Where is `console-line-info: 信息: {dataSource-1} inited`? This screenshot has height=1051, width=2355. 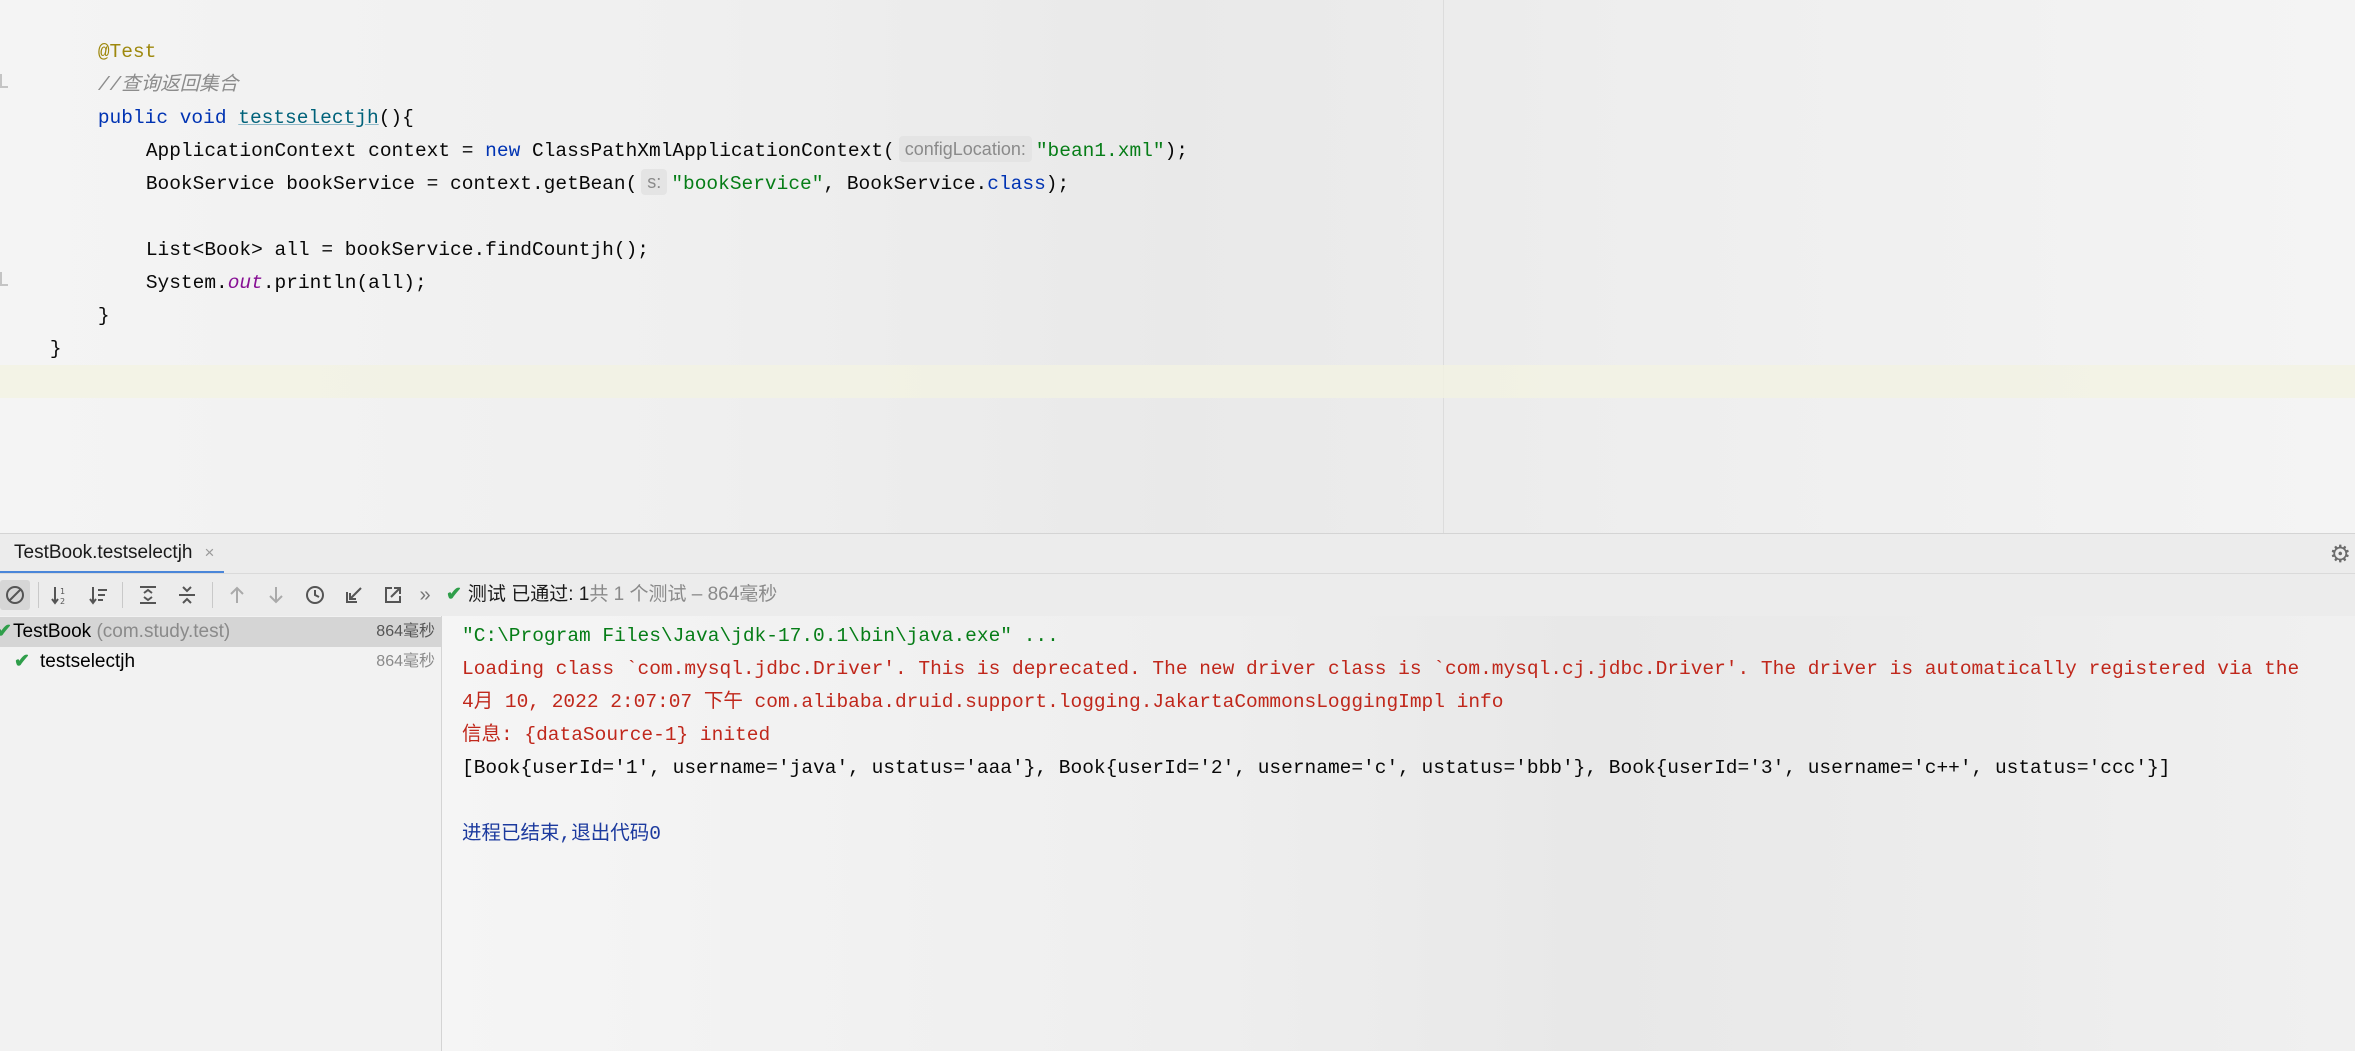 console-line-info: 信息: {dataSource-1} inited is located at coordinates (616, 735).